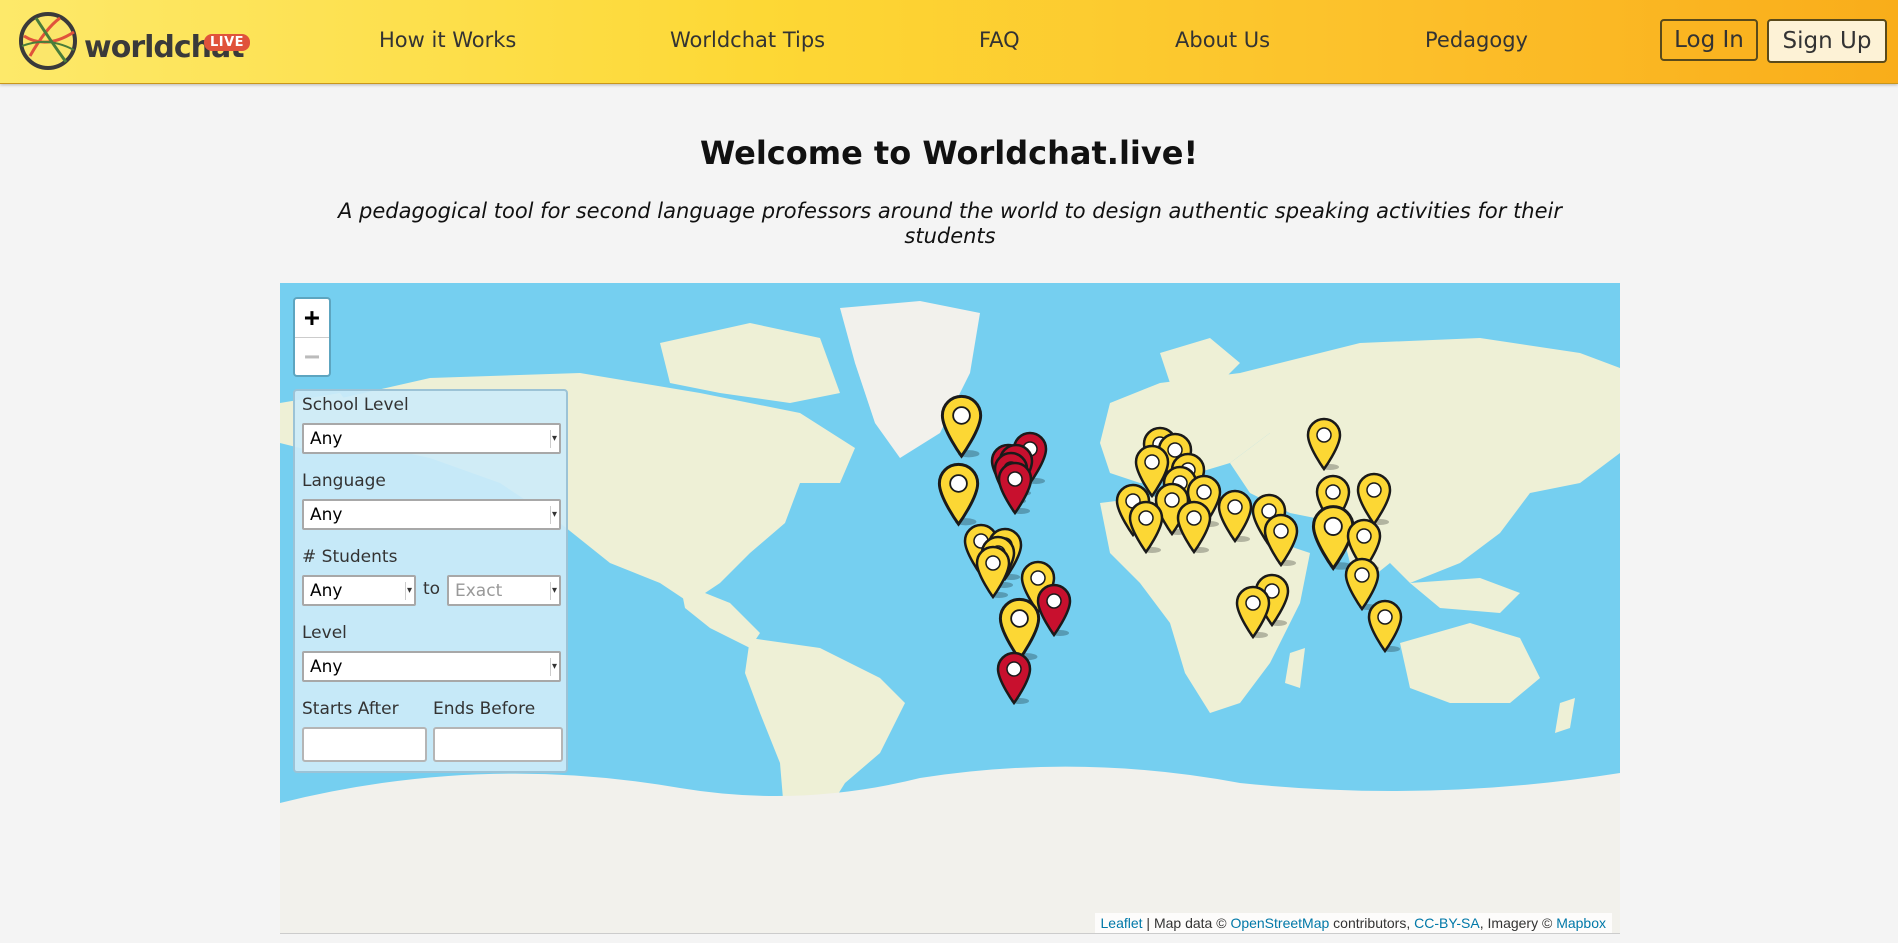  I want to click on level-select: Any ▾, so click(431, 666).